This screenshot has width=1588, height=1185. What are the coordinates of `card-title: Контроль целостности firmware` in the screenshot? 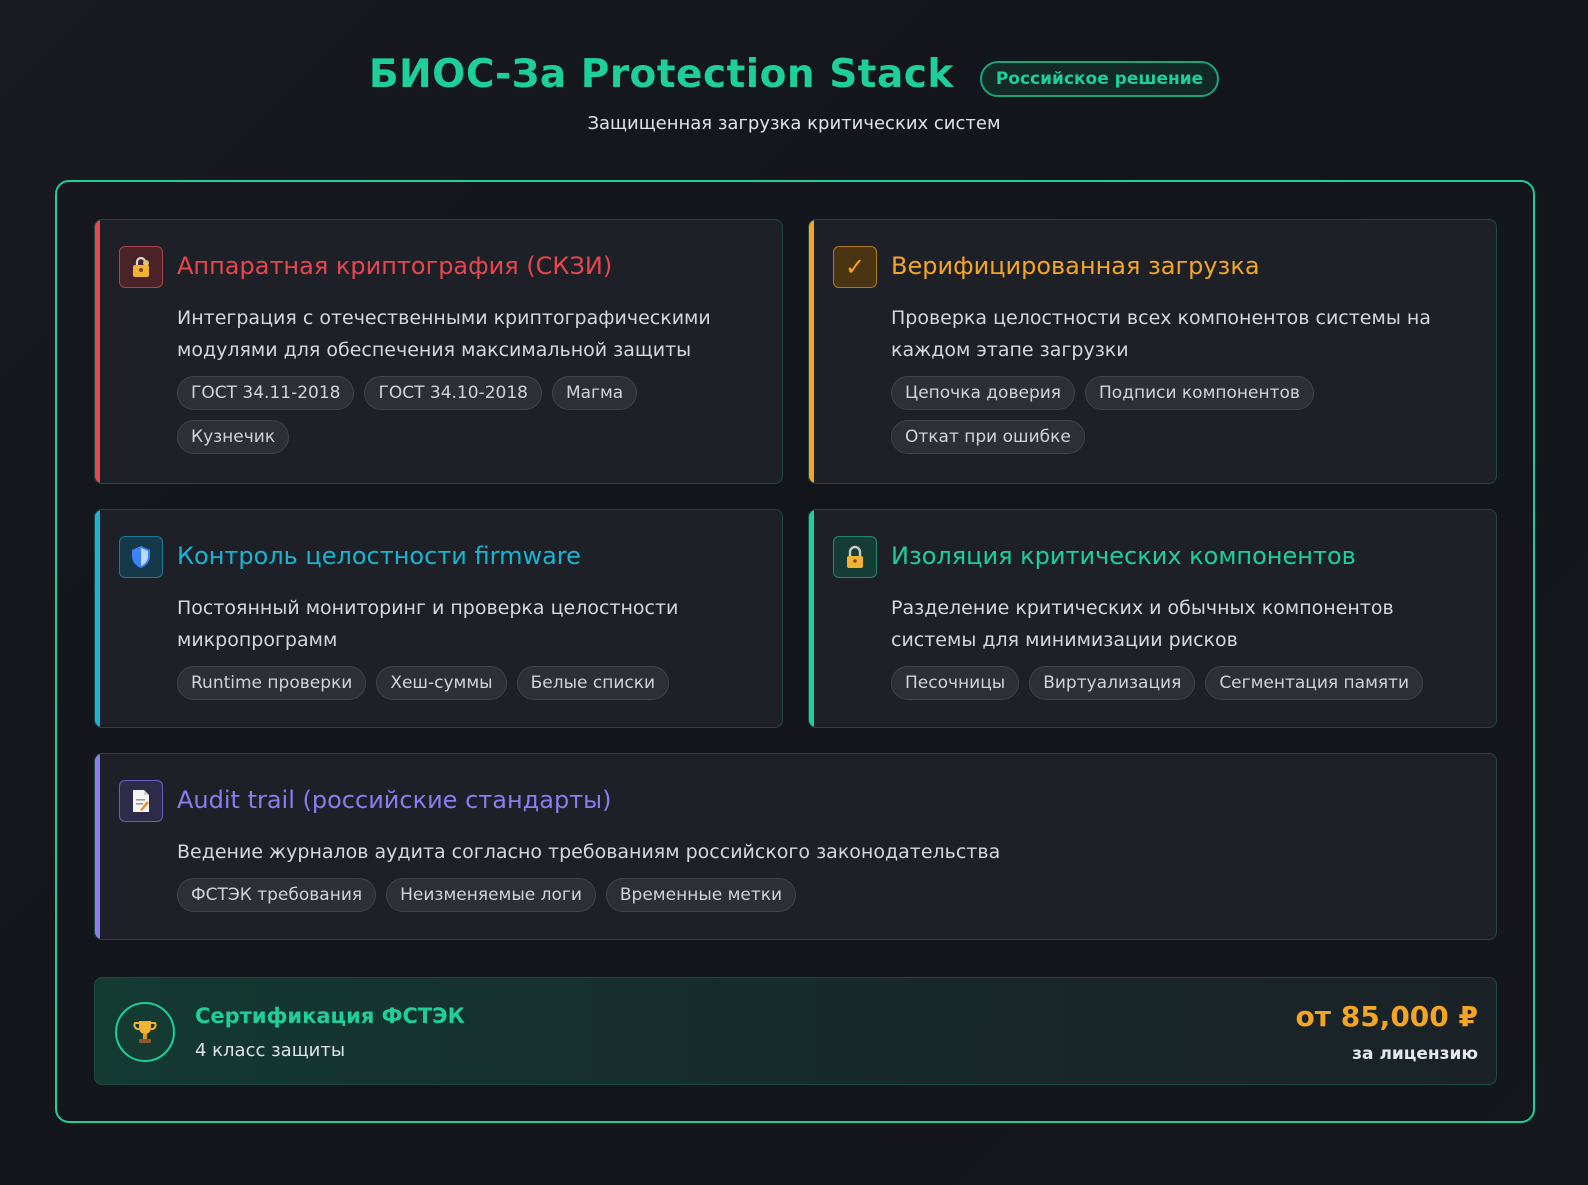 It's located at (379, 556).